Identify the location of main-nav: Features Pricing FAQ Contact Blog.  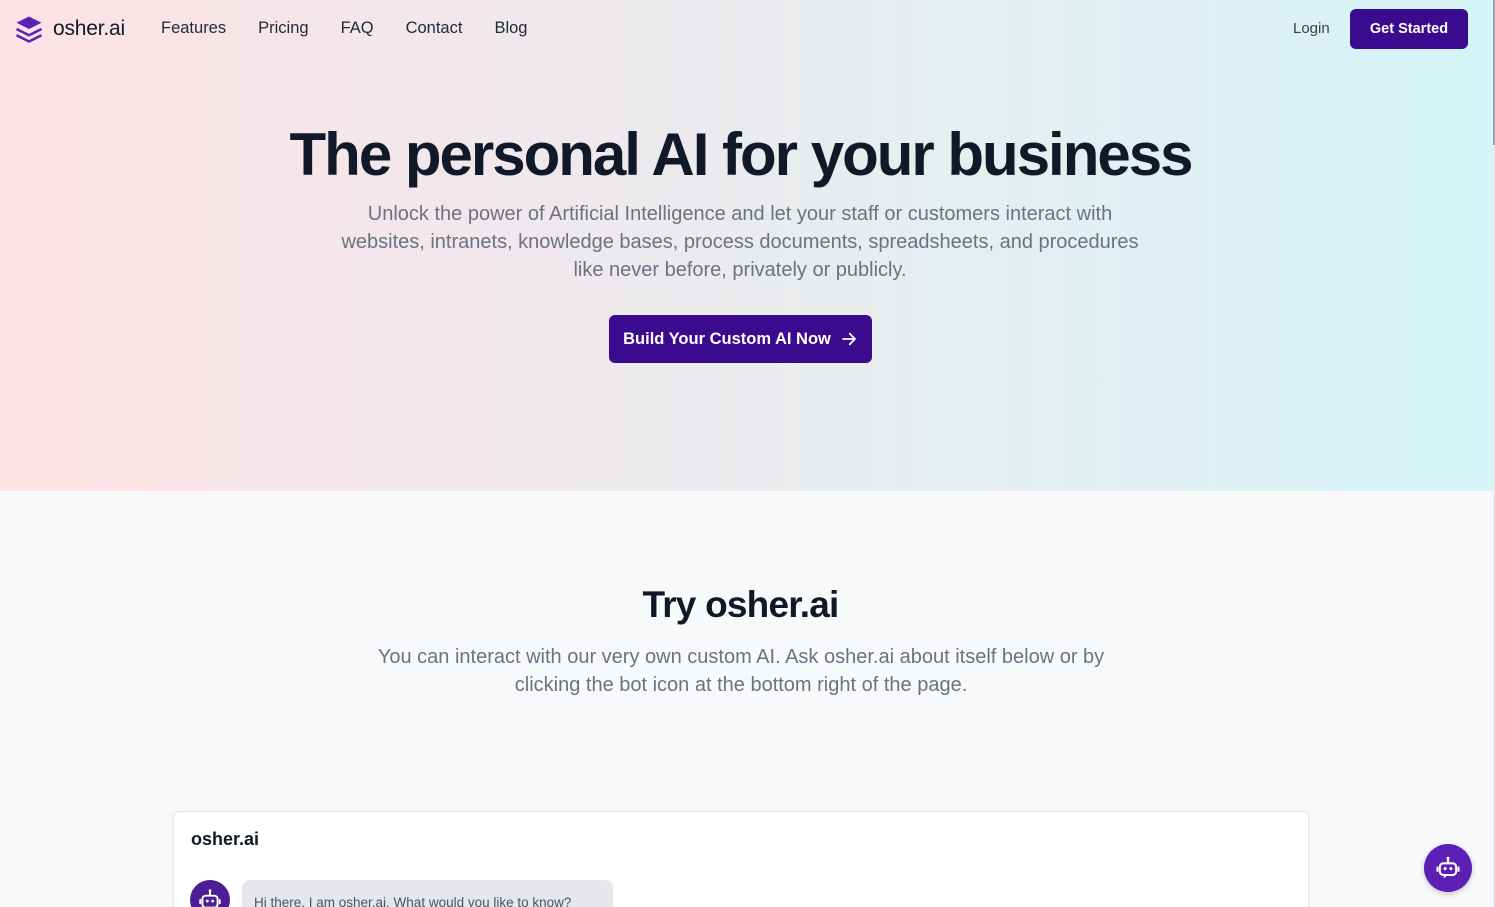
(360, 28).